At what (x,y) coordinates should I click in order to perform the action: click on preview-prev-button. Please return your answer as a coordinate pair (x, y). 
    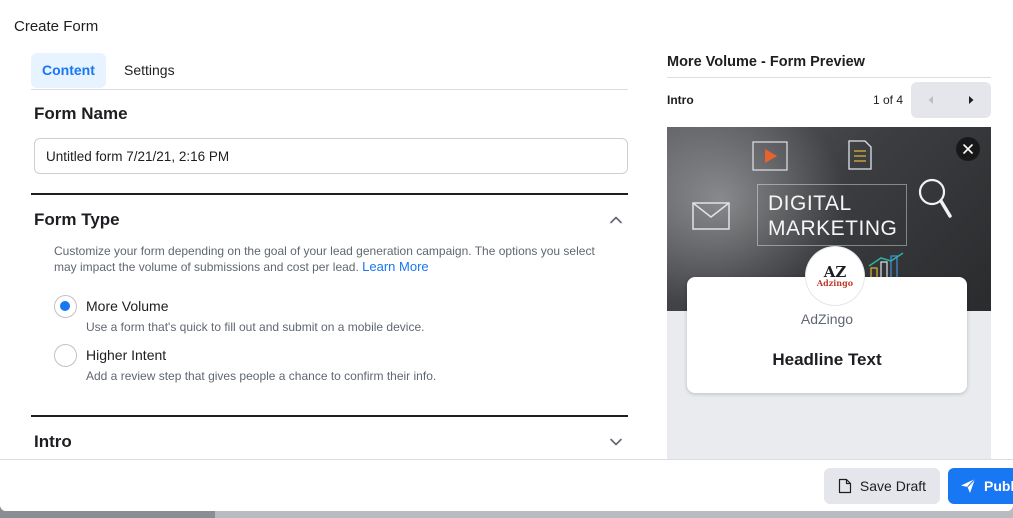
    Looking at the image, I should click on (931, 100).